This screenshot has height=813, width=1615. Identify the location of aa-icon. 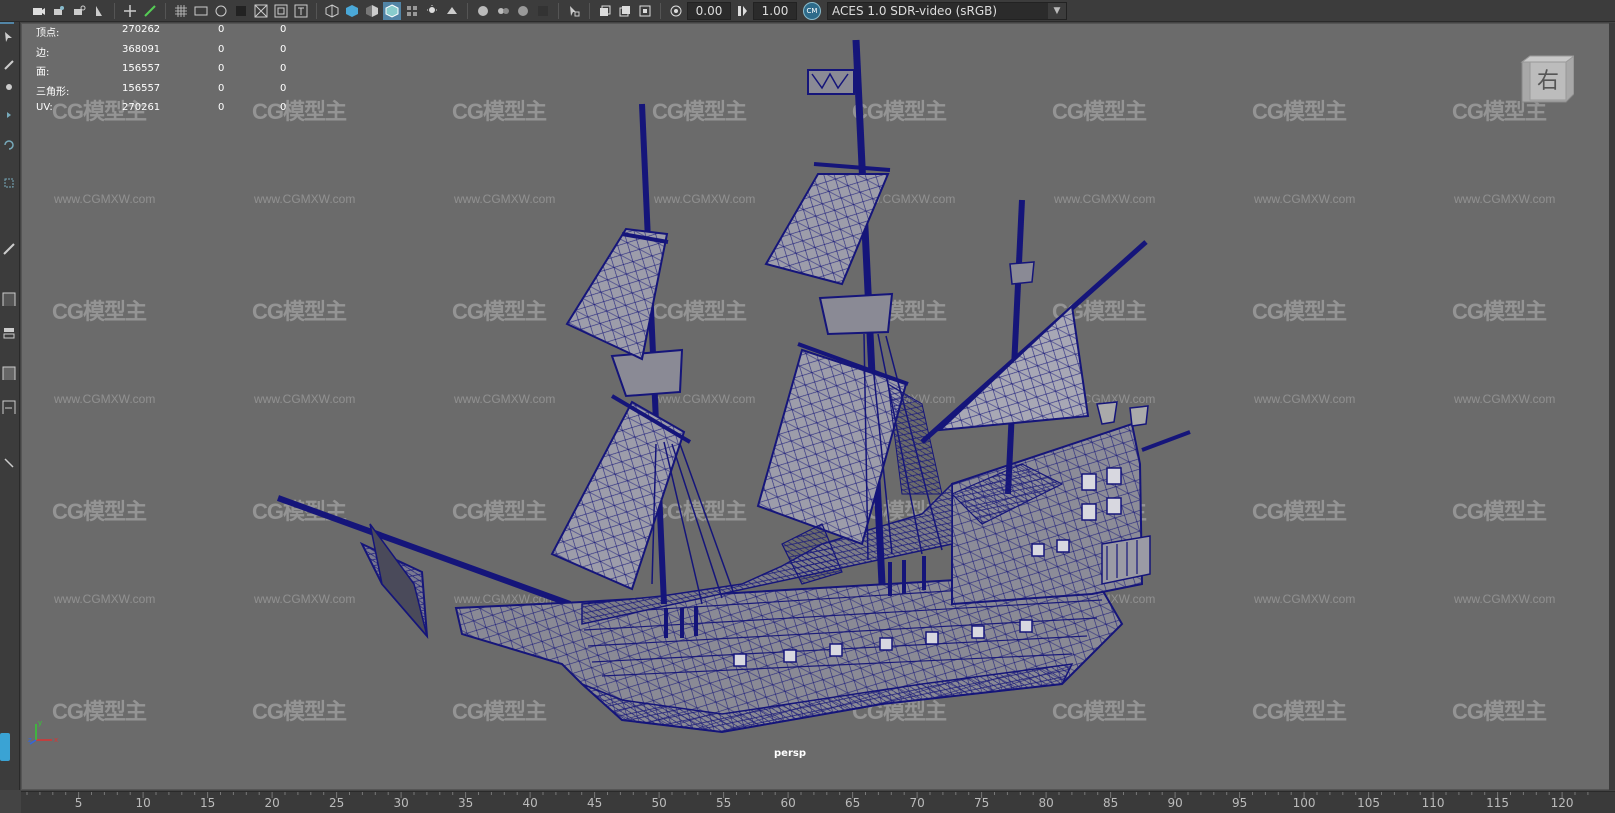
(523, 11).